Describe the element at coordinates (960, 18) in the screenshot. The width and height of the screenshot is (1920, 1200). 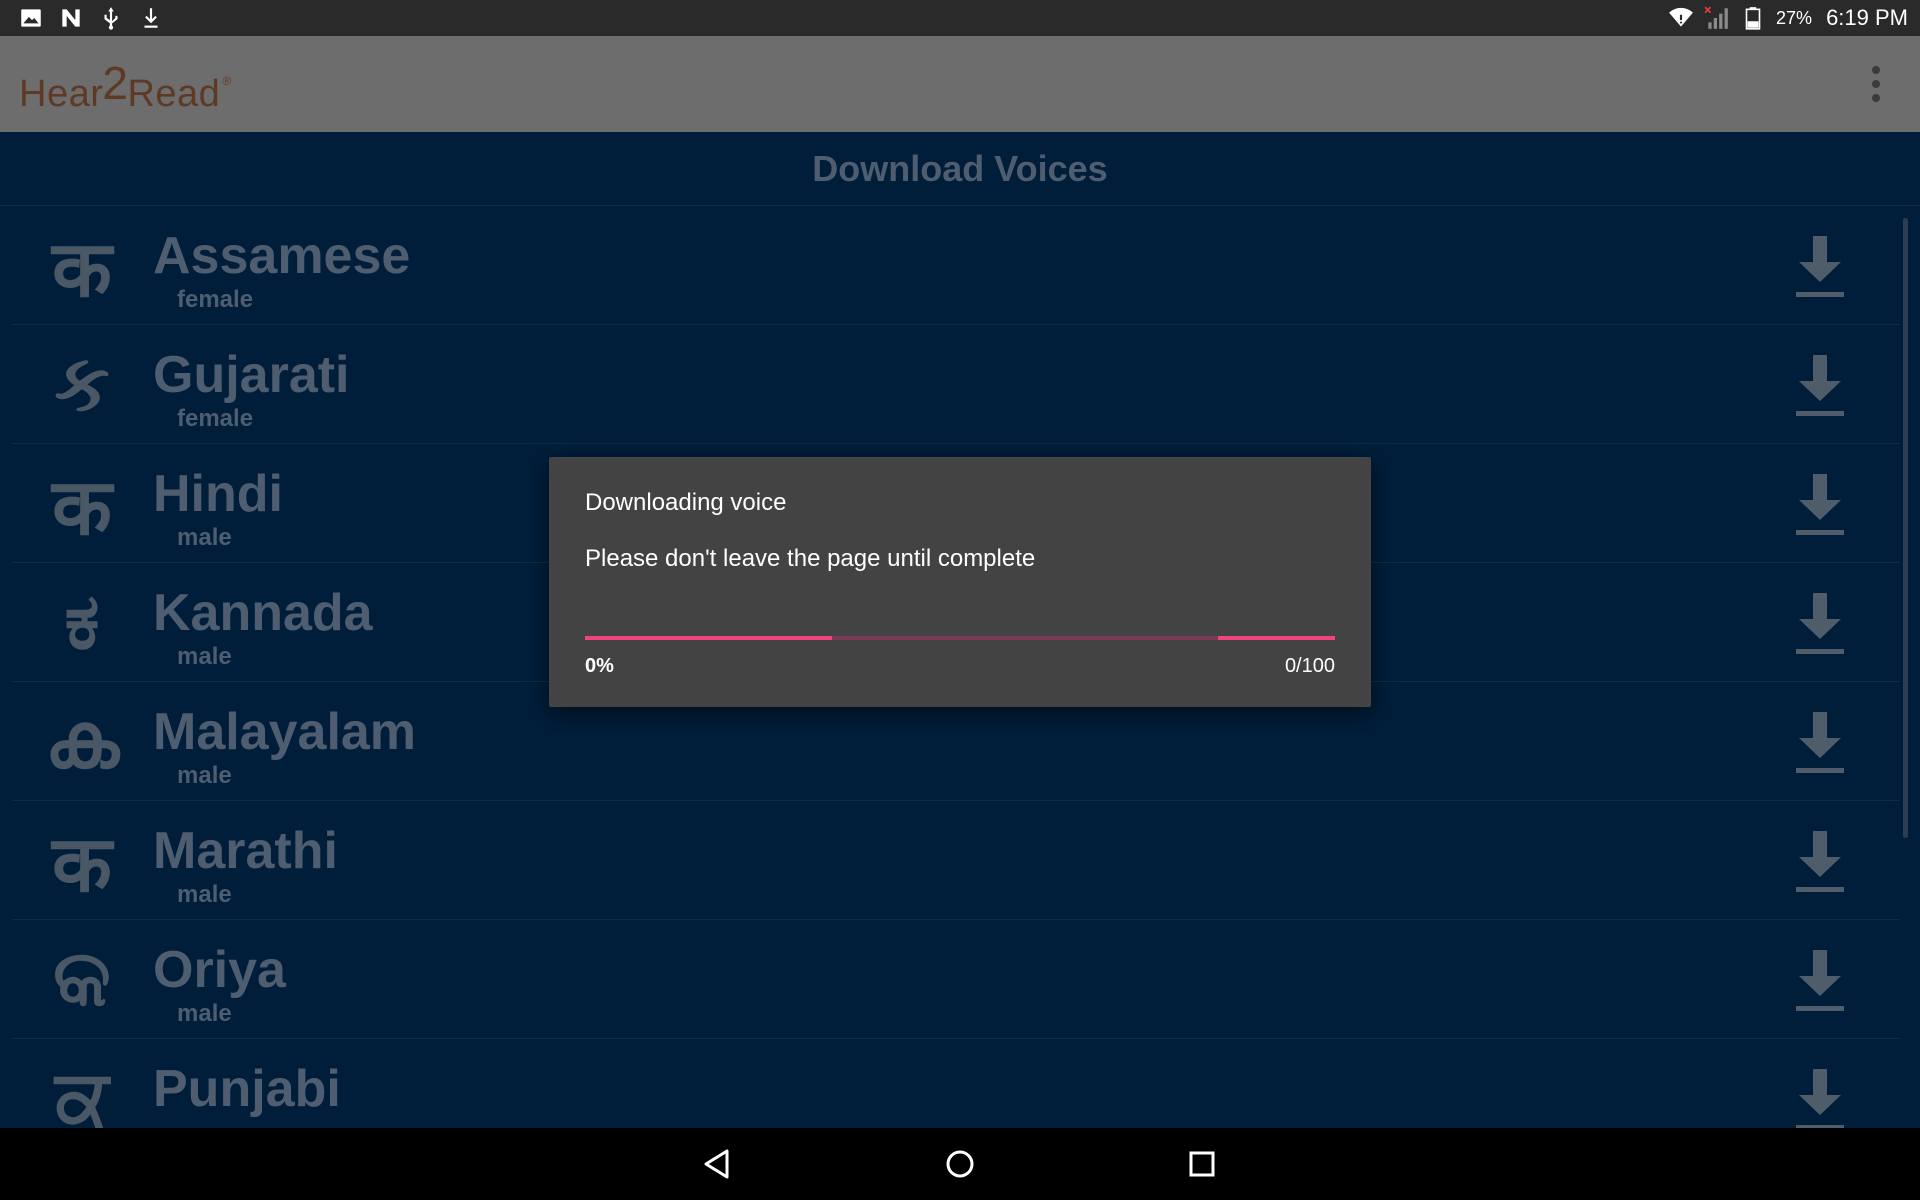
I see `status-bar: 27% 6:19 PM` at that location.